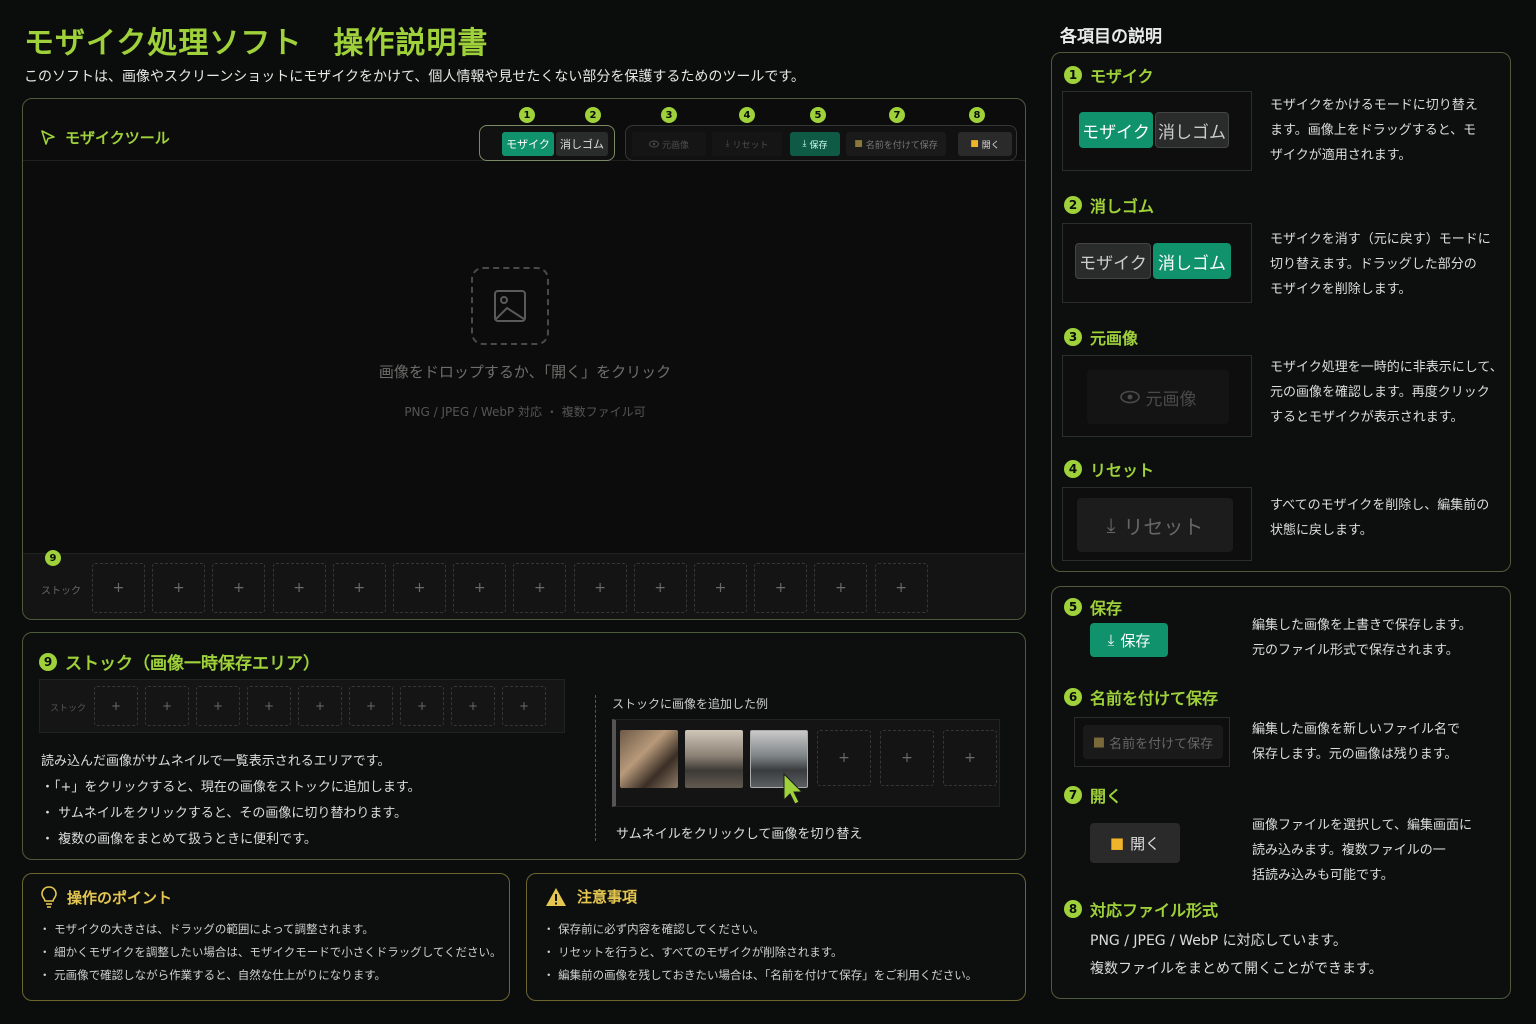 The image size is (1536, 1024). What do you see at coordinates (1109, 205) in the screenshot?
I see `item-title: 2 消しゴム` at bounding box center [1109, 205].